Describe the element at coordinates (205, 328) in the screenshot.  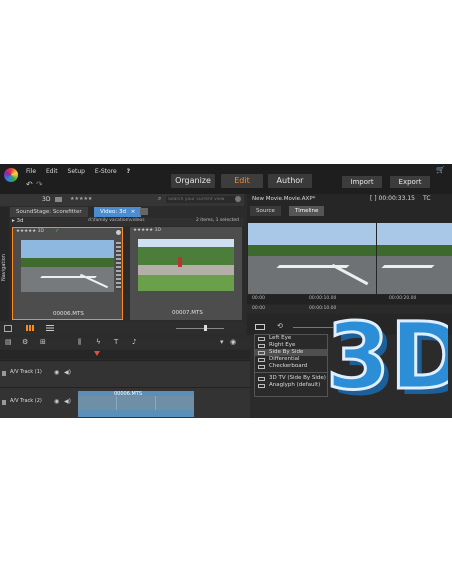
I see `zoom-slider-handle` at that location.